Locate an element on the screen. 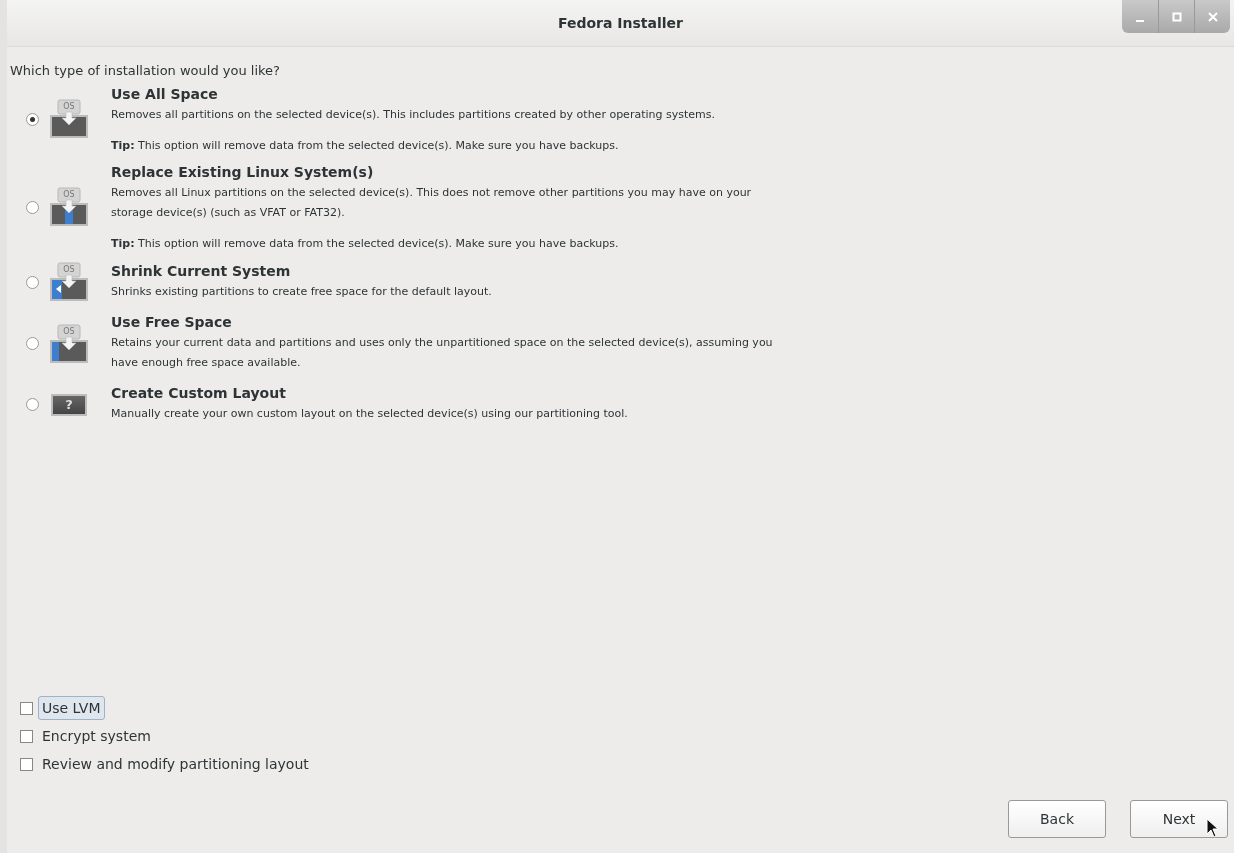  window-title: Fedora Installer is located at coordinates (620, 23).